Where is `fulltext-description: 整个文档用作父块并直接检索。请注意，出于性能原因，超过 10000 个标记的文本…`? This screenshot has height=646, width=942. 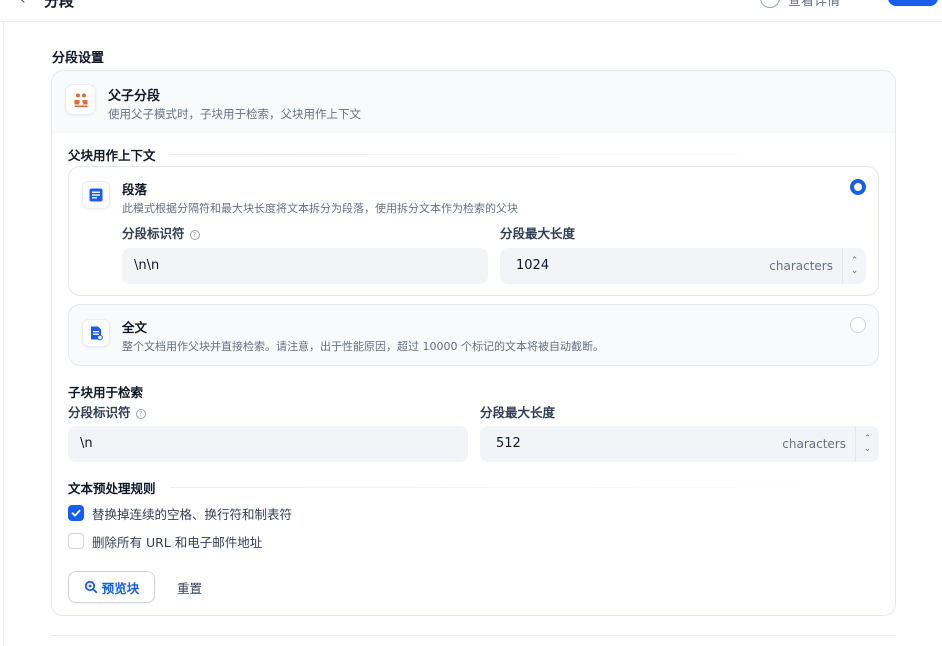
fulltext-description: 整个文档用作父块并直接检索。请注意，出于性能原因，超过 10000 个标记的文本… is located at coordinates (363, 346).